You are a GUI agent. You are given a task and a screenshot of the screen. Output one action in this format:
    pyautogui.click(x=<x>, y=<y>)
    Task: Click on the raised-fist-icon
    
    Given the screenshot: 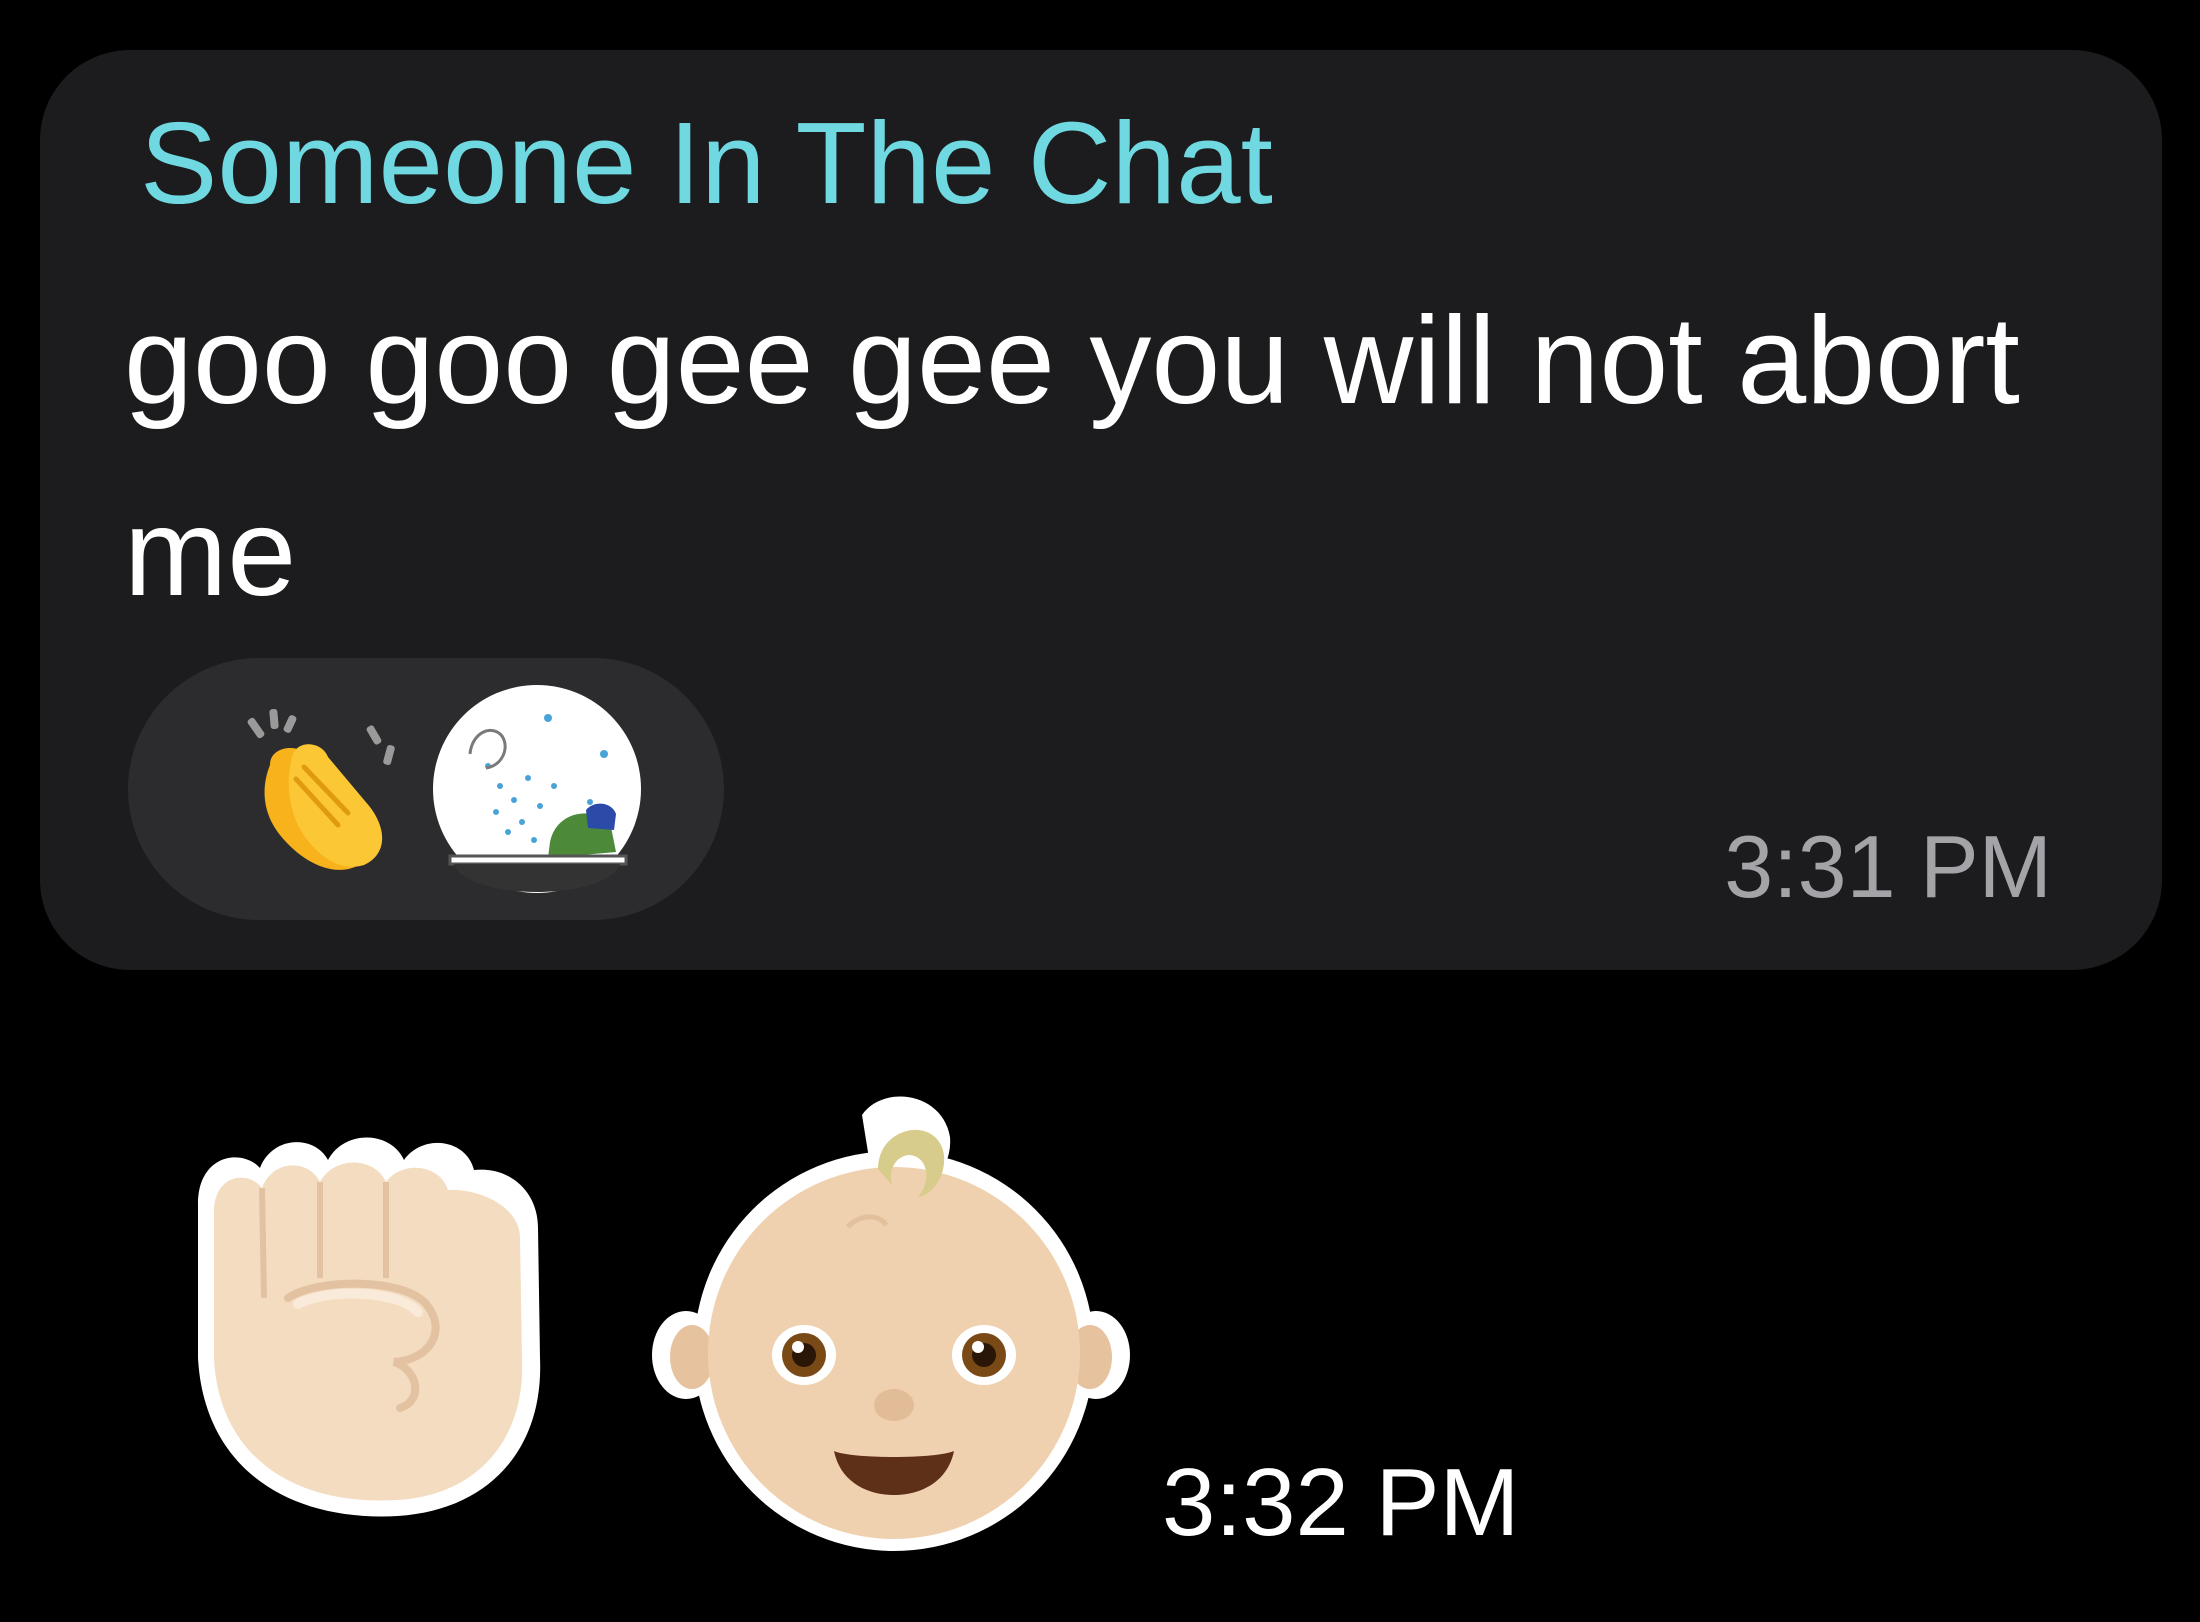 What is the action you would take?
    pyautogui.click(x=374, y=1316)
    